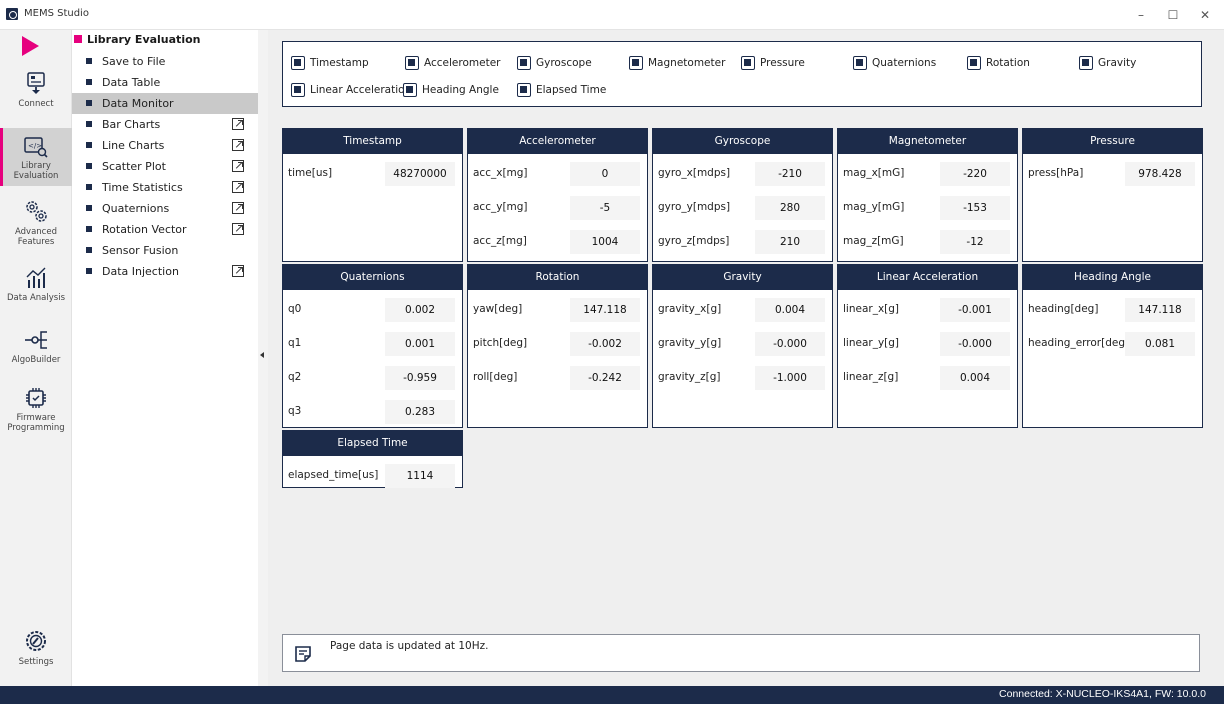  I want to click on advanced-features-icon, so click(36, 211).